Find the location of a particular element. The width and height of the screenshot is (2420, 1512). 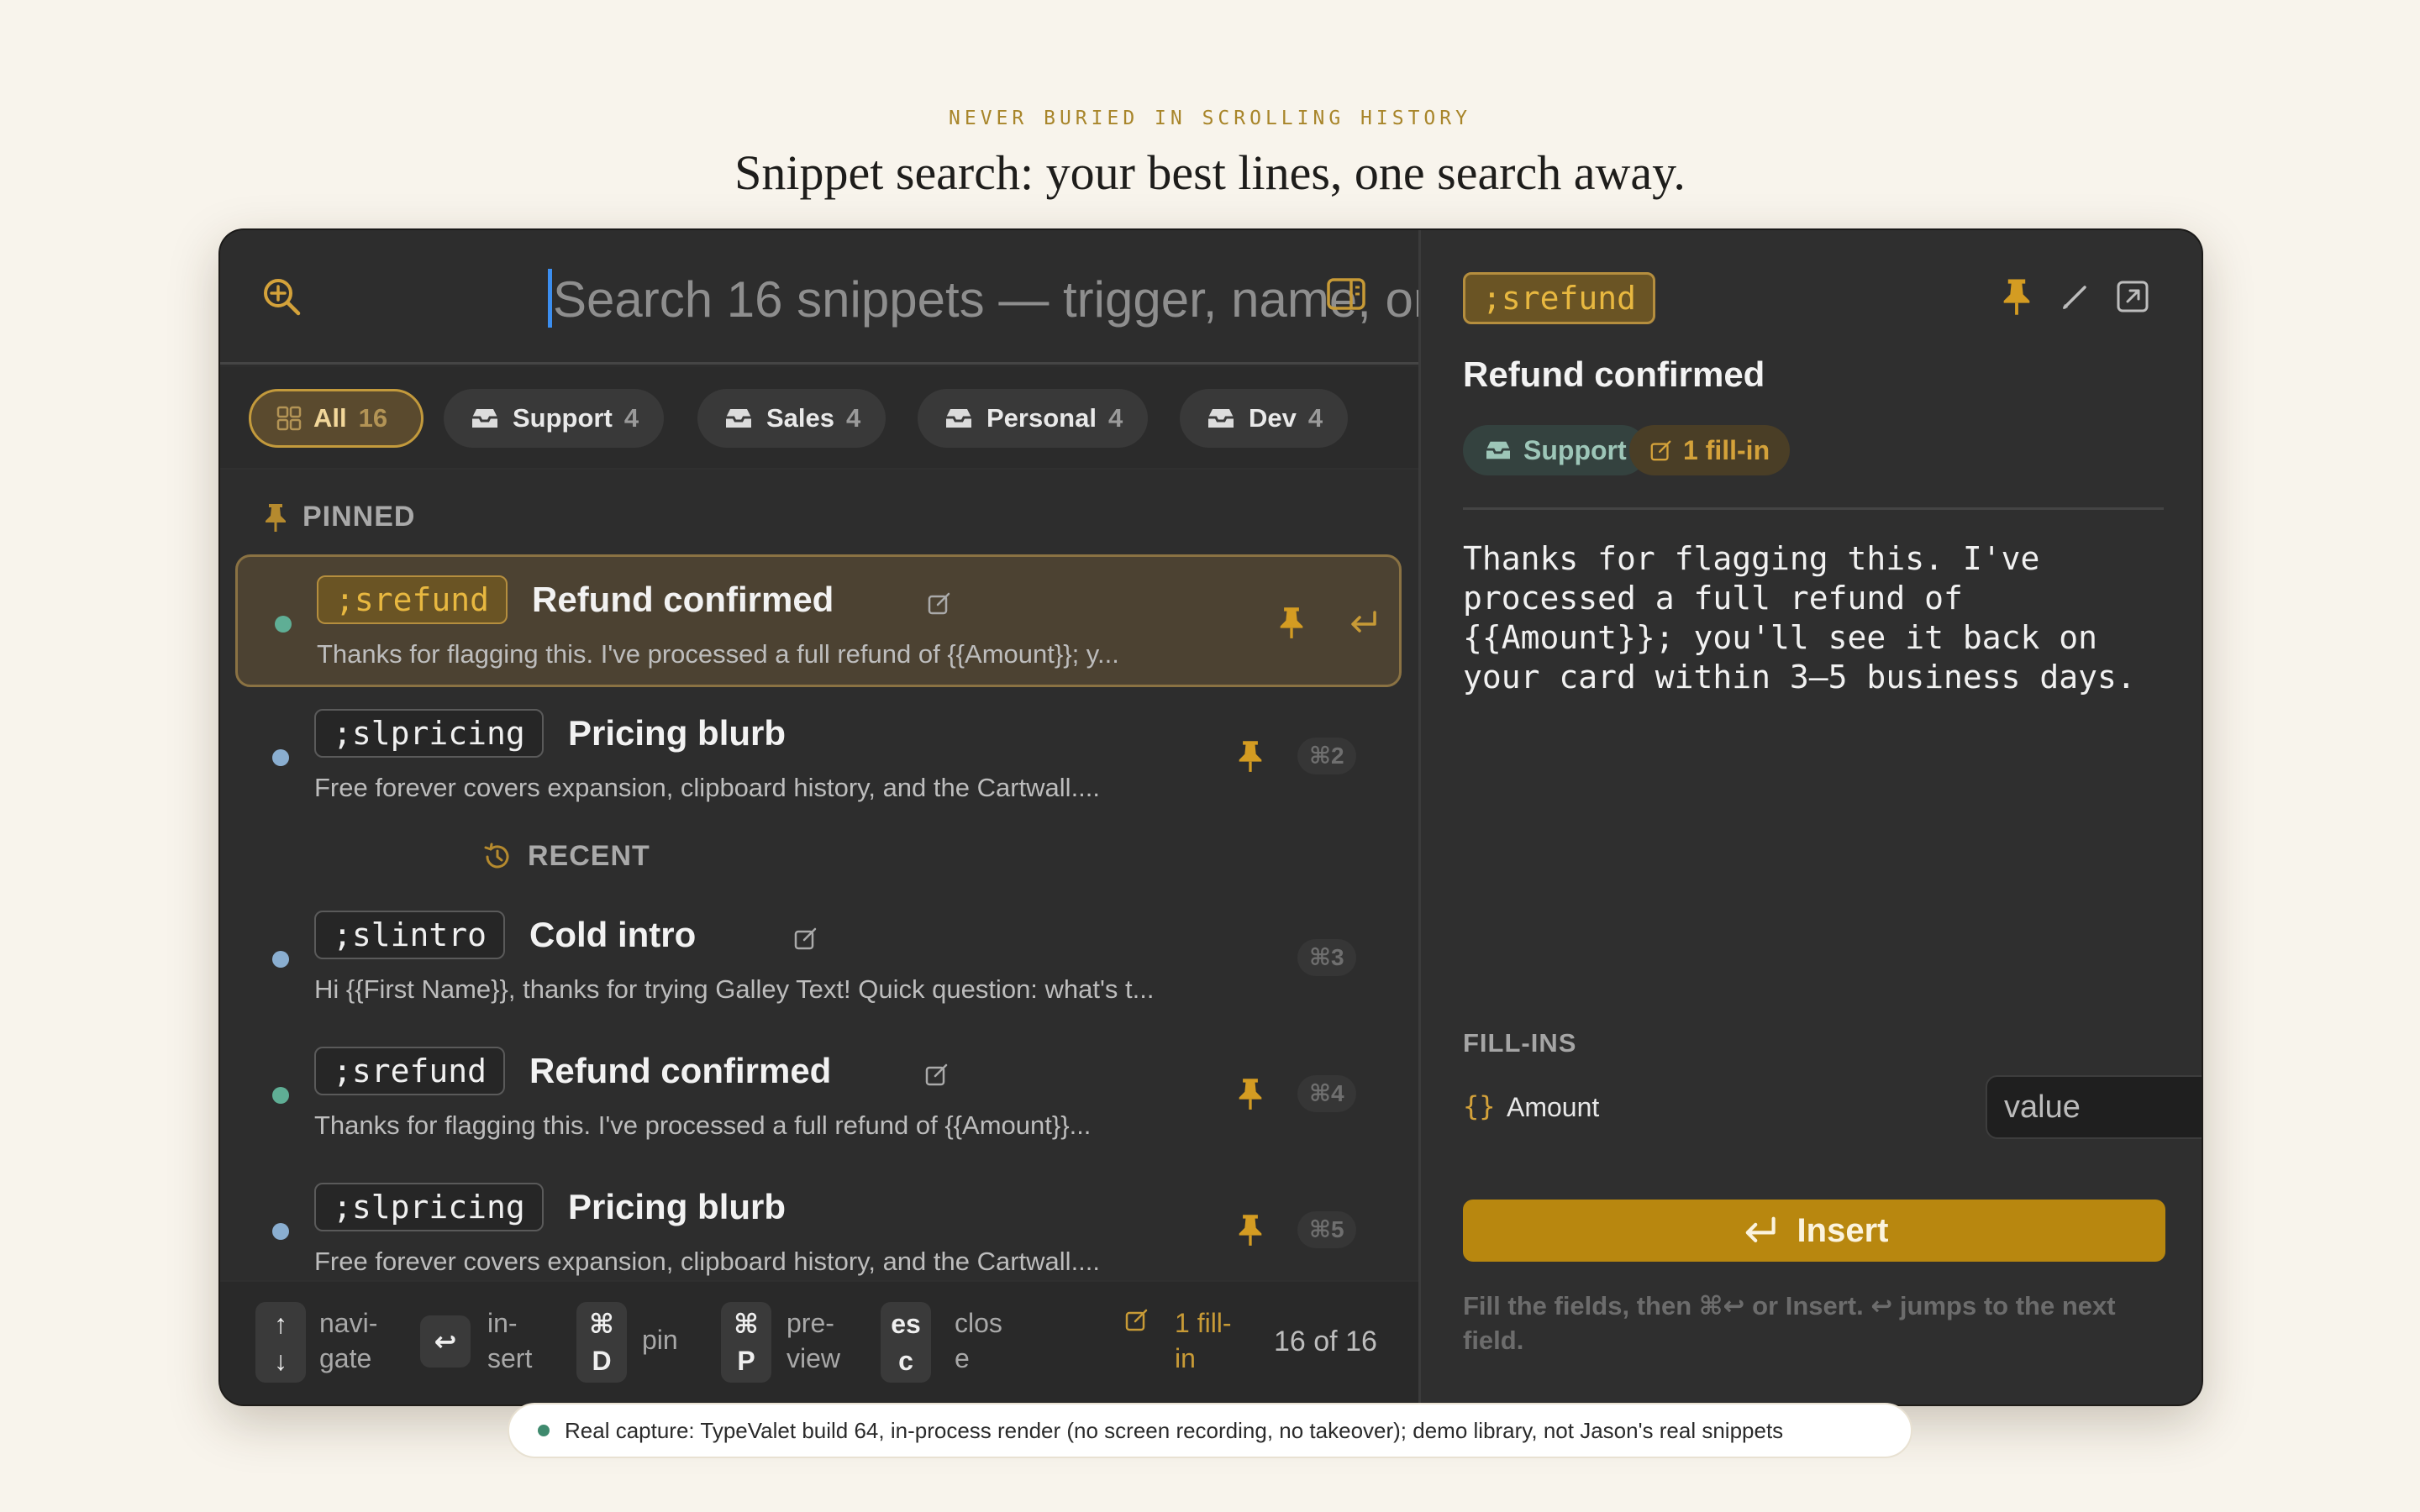

snippet-title: Cold intro is located at coordinates (613, 934).